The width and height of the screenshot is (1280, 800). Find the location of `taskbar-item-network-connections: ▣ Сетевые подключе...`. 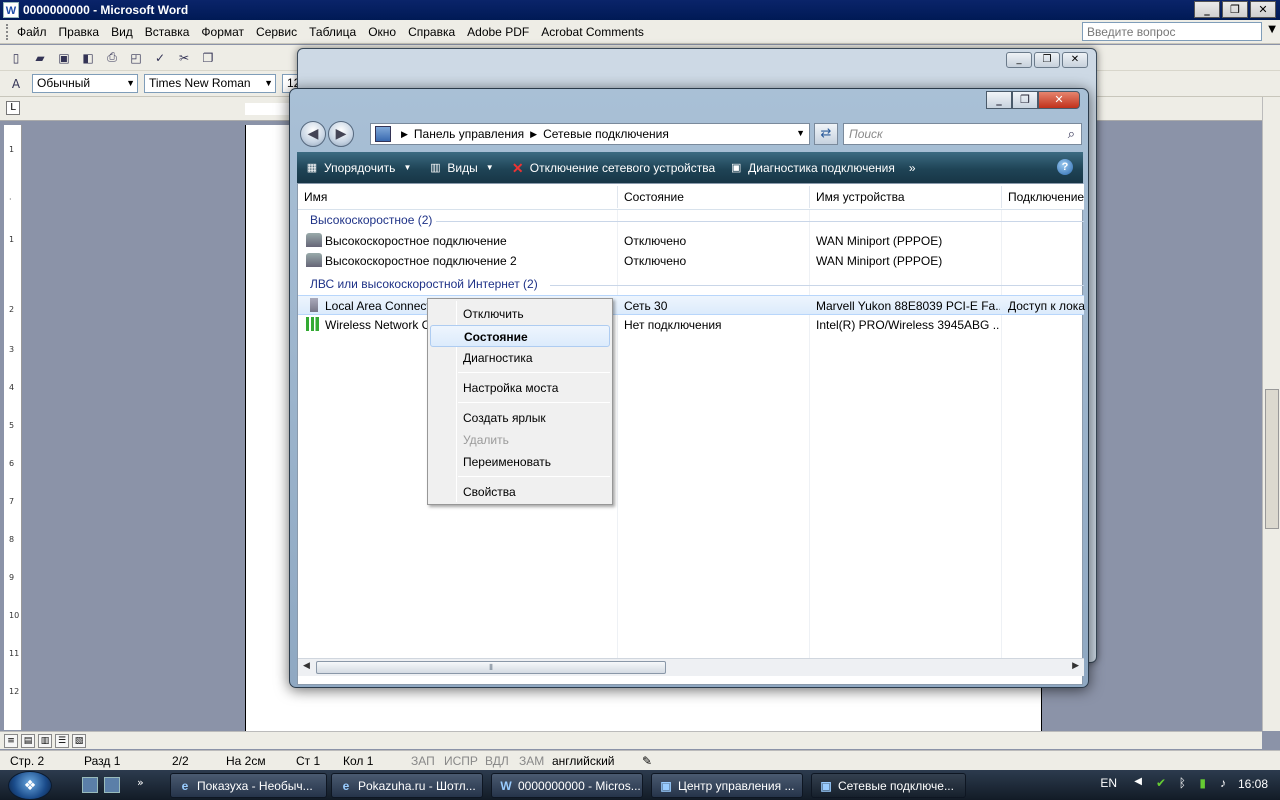

taskbar-item-network-connections: ▣ Сетевые подключе... is located at coordinates (888, 785).